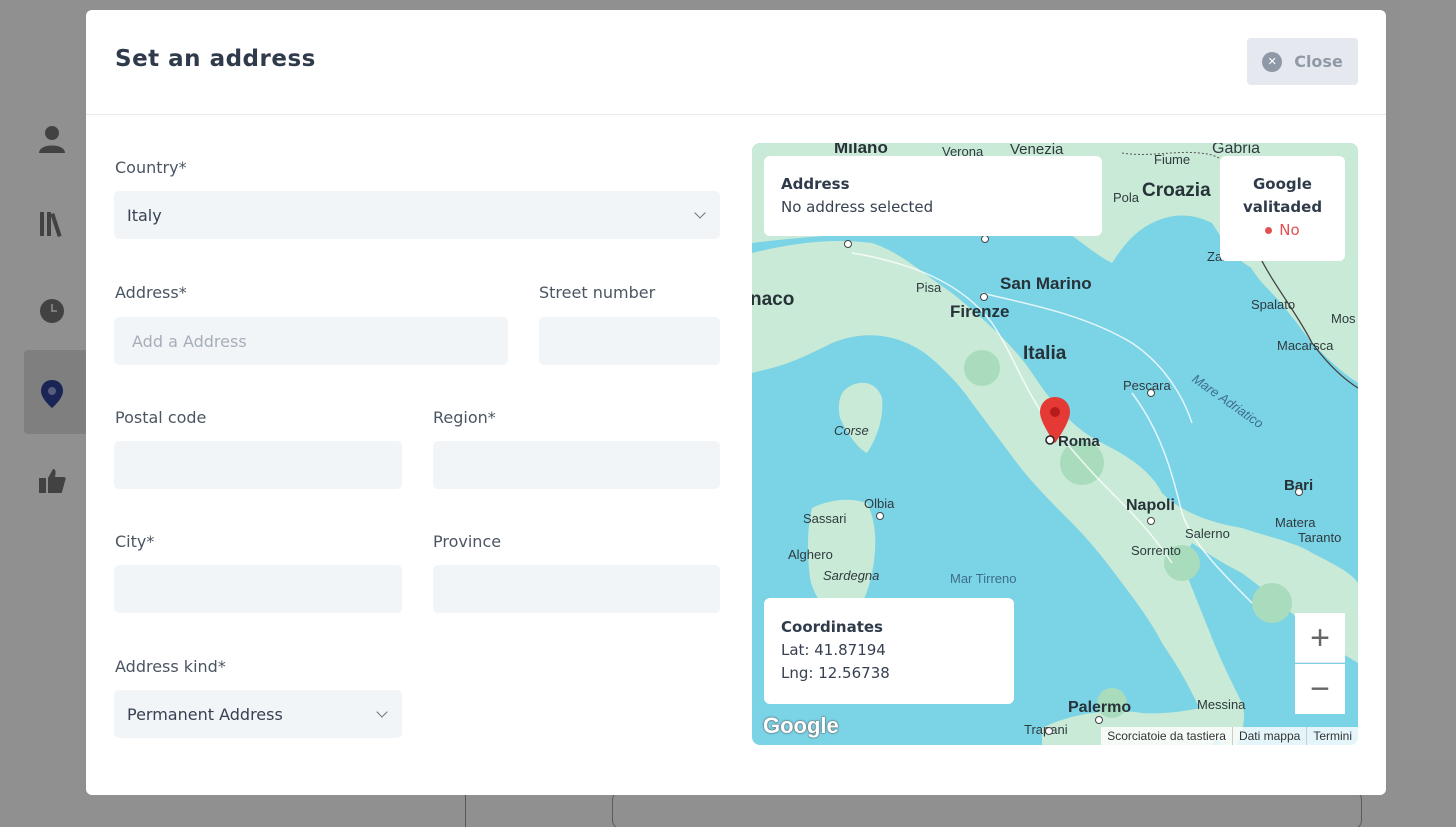 The image size is (1456, 827). I want to click on street-number-label: Street number, so click(597, 292).